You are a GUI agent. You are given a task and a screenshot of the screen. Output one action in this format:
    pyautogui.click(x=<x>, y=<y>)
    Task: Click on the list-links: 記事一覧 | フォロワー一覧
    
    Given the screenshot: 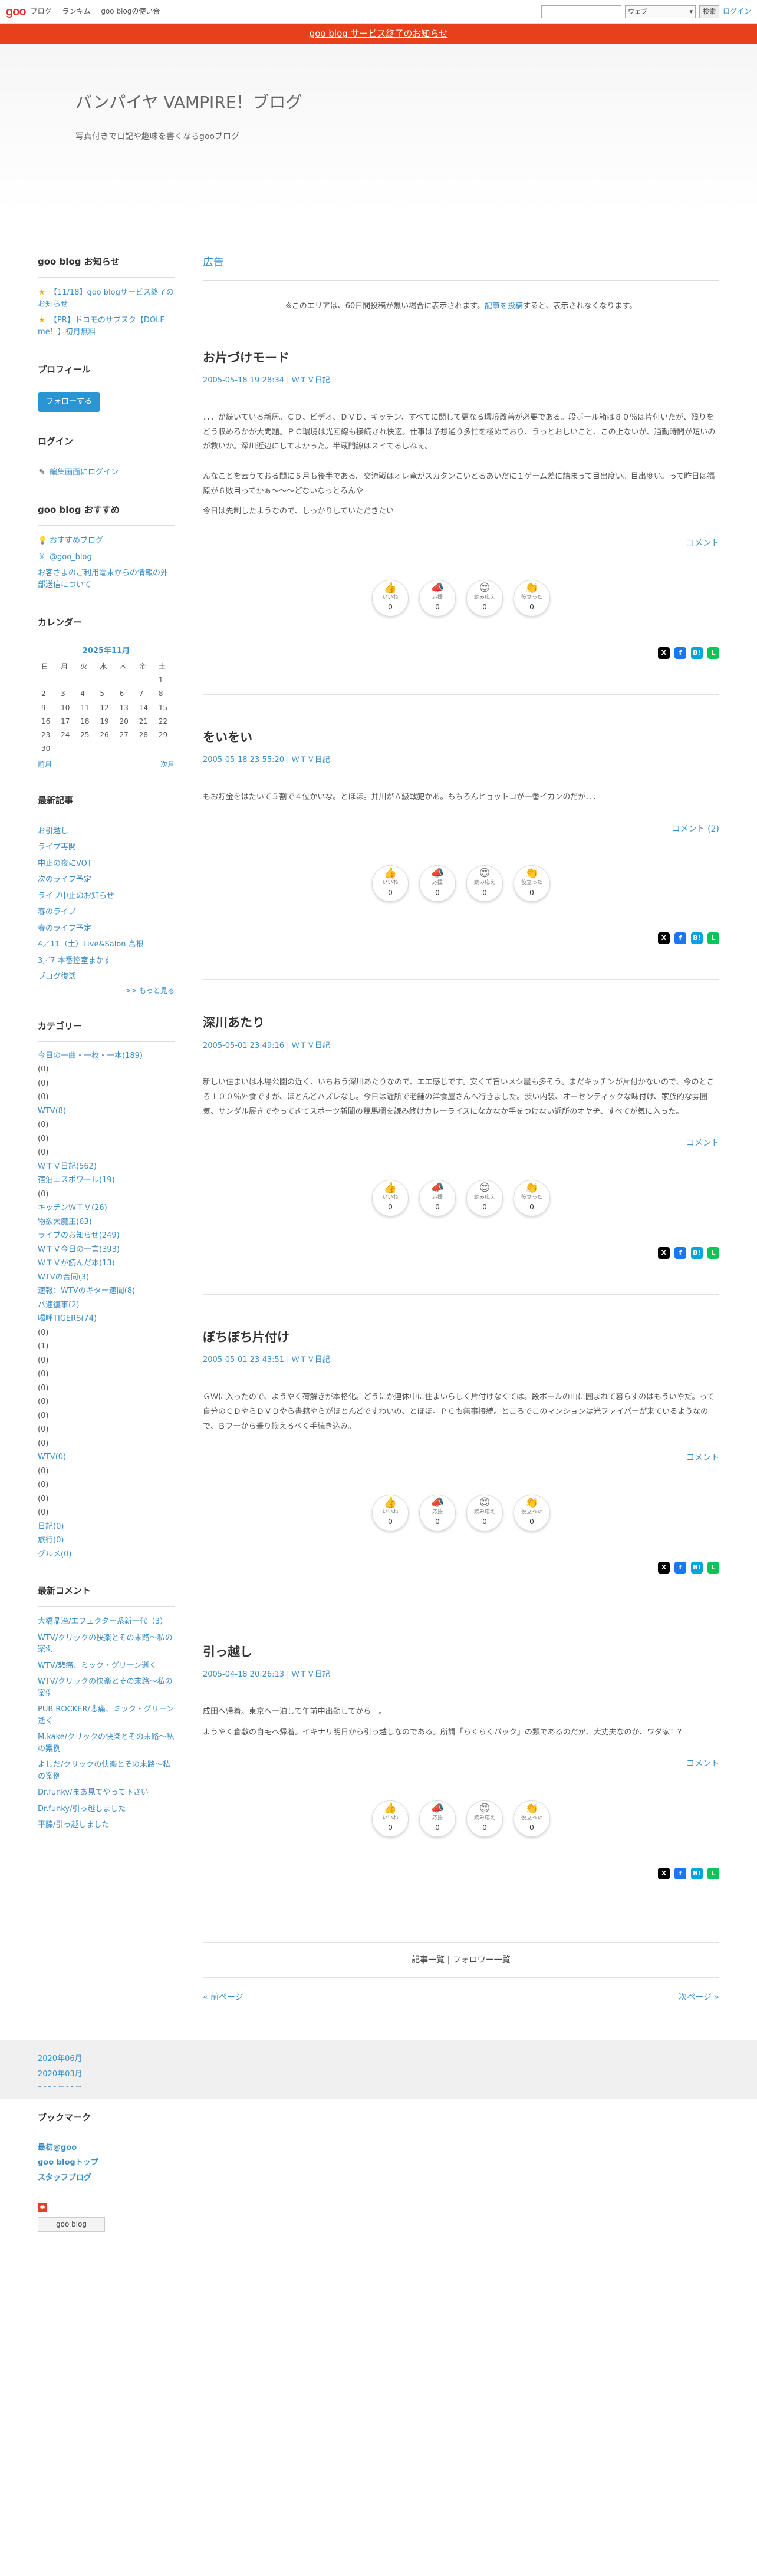 What is the action you would take?
    pyautogui.click(x=461, y=1960)
    